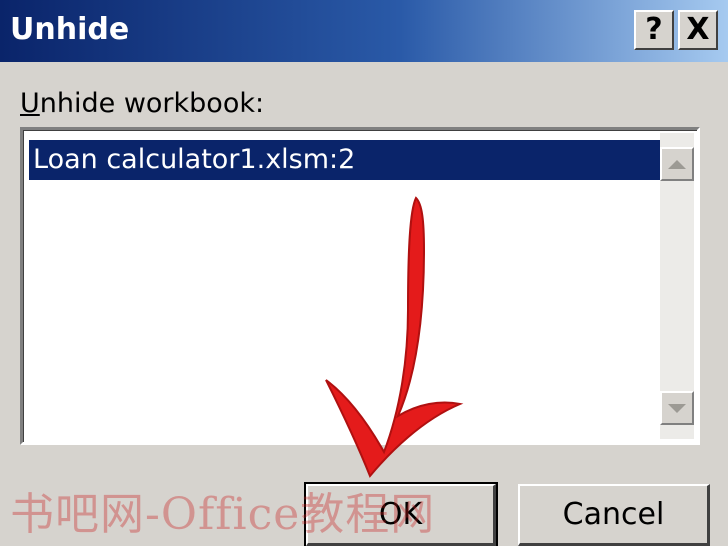 The width and height of the screenshot is (728, 546). Describe the element at coordinates (30, 103) in the screenshot. I see `label-mnemonic: U` at that location.